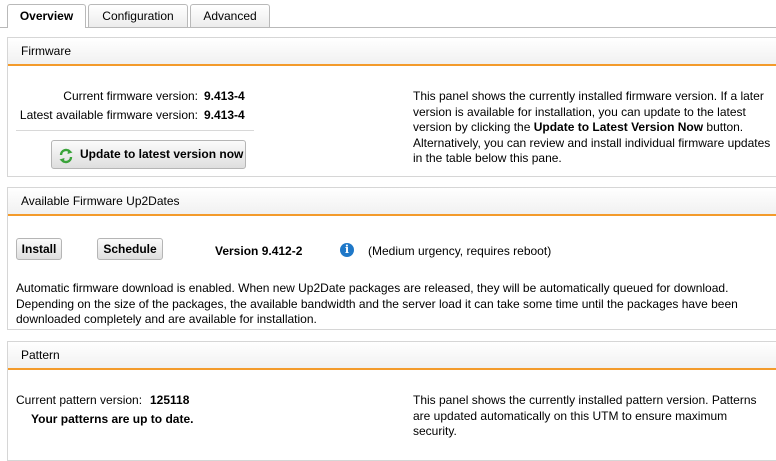  Describe the element at coordinates (46, 16) in the screenshot. I see `tab-overview: Overview` at that location.